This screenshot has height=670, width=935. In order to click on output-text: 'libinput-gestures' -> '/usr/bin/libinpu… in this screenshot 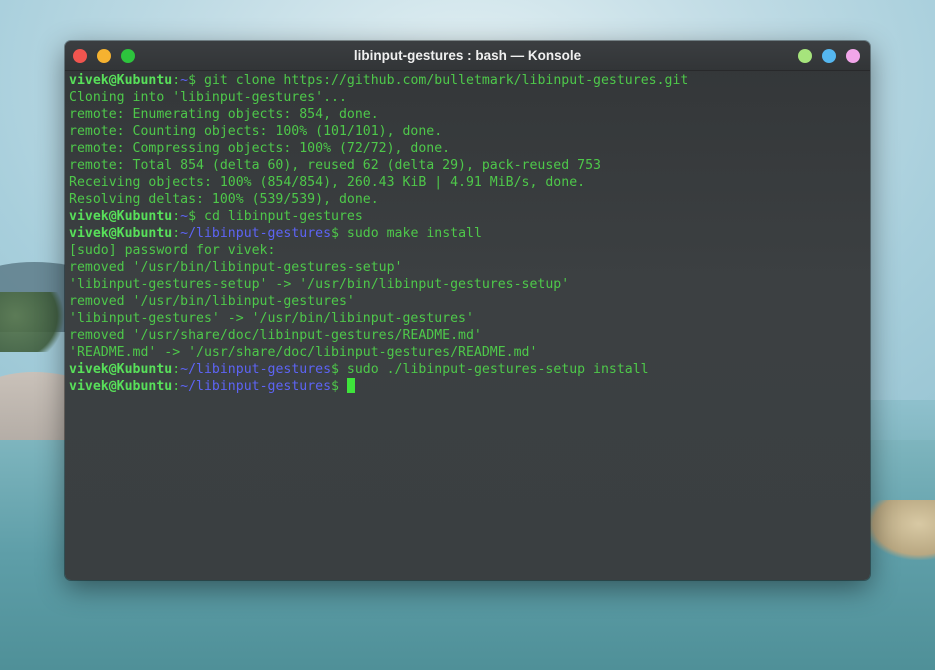, I will do `click(271, 318)`.